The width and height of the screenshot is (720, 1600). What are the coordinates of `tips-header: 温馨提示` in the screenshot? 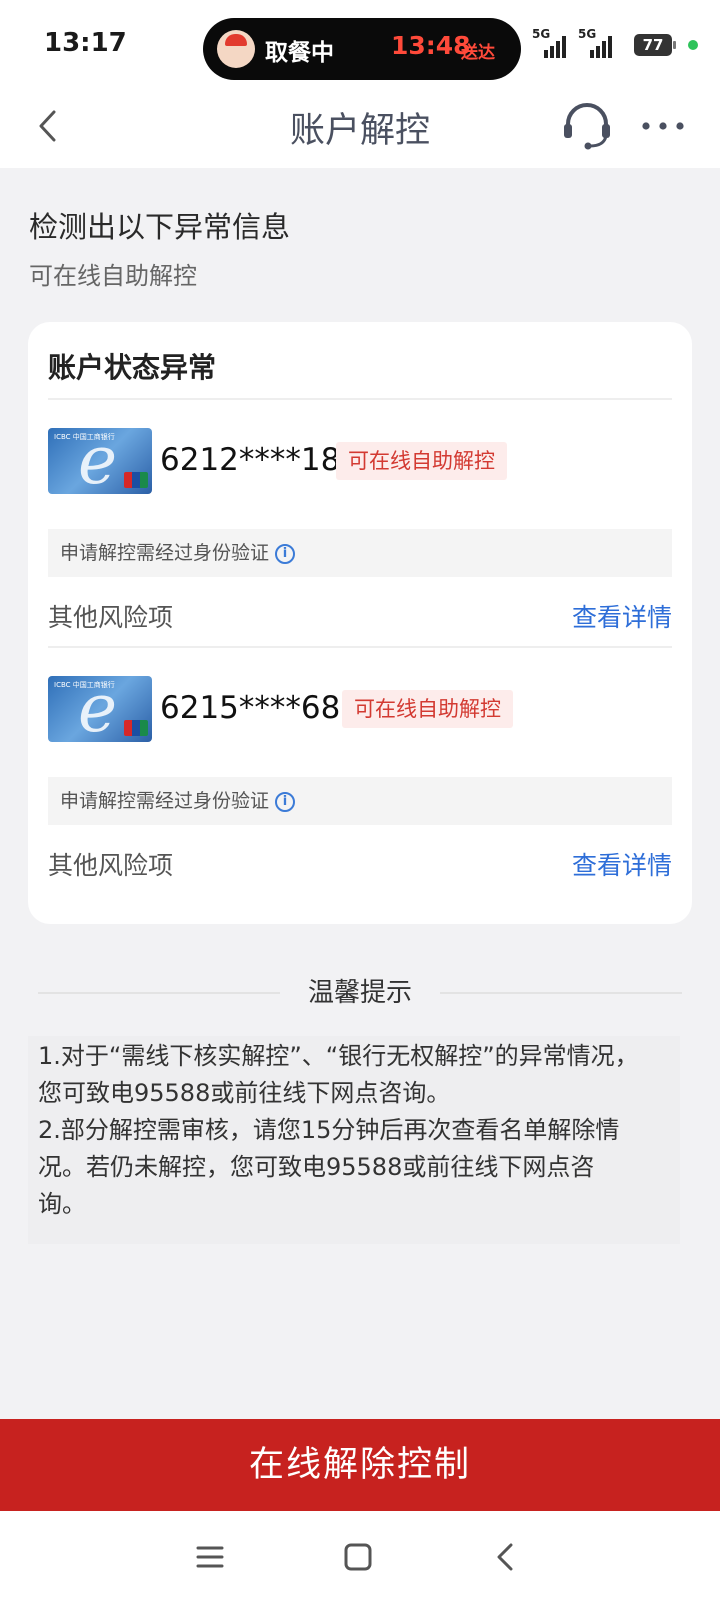 It's located at (360, 992).